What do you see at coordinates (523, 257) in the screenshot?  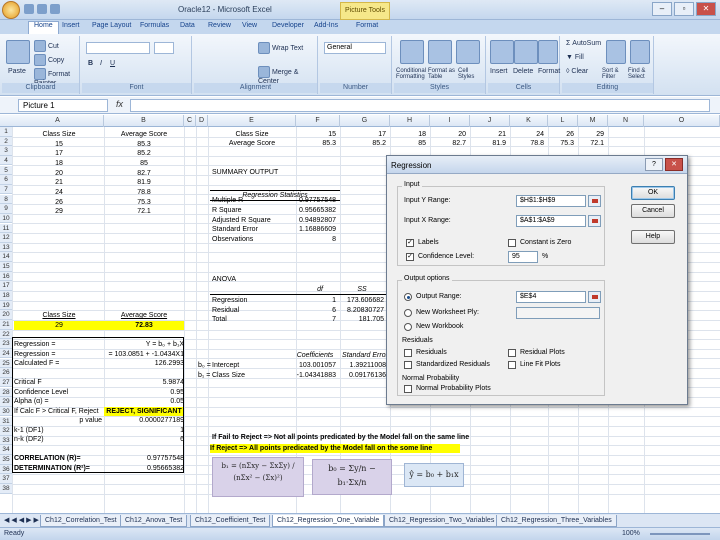 I see `confidence-field: 95` at bounding box center [523, 257].